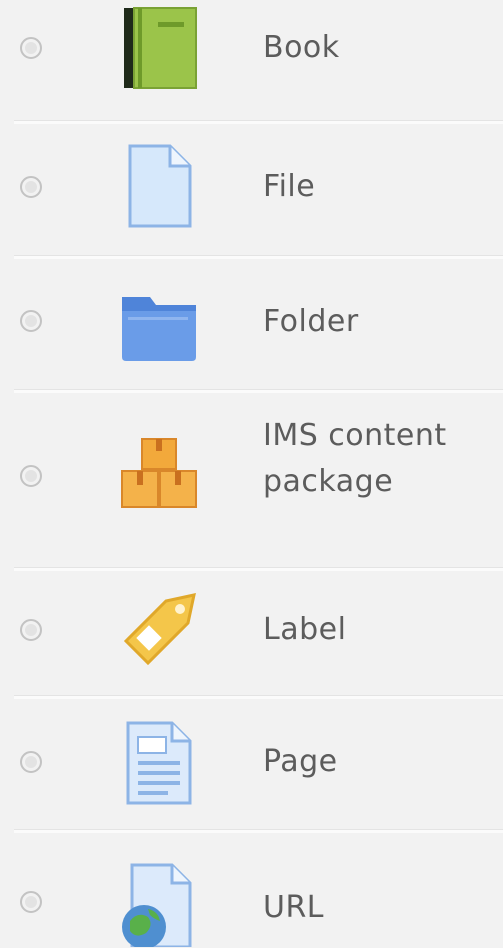  I want to click on book-icon, so click(159, 48).